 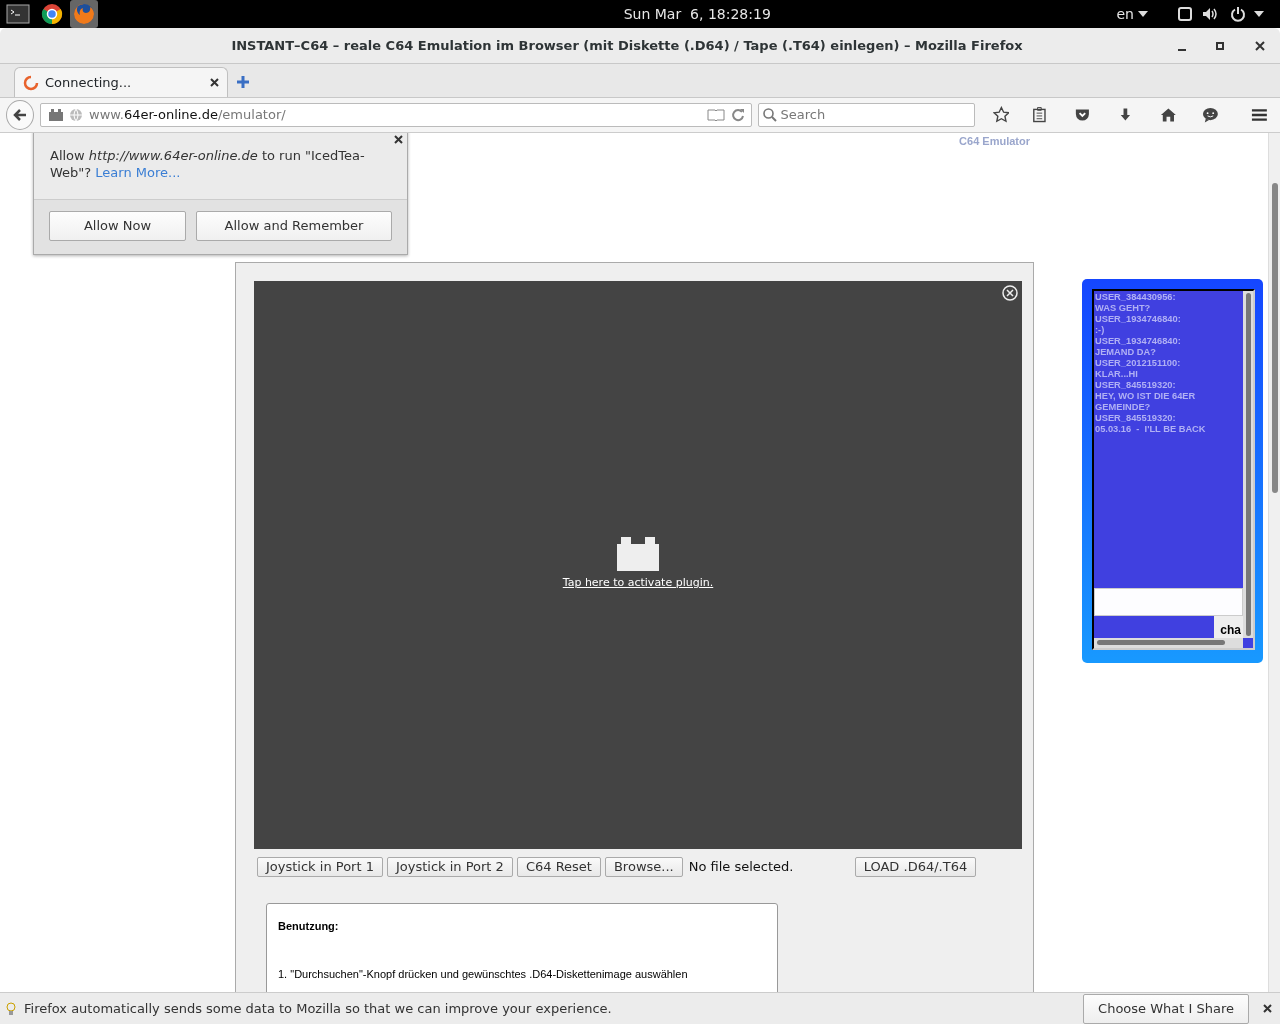 What do you see at coordinates (1259, 115) in the screenshot?
I see `menu-icon` at bounding box center [1259, 115].